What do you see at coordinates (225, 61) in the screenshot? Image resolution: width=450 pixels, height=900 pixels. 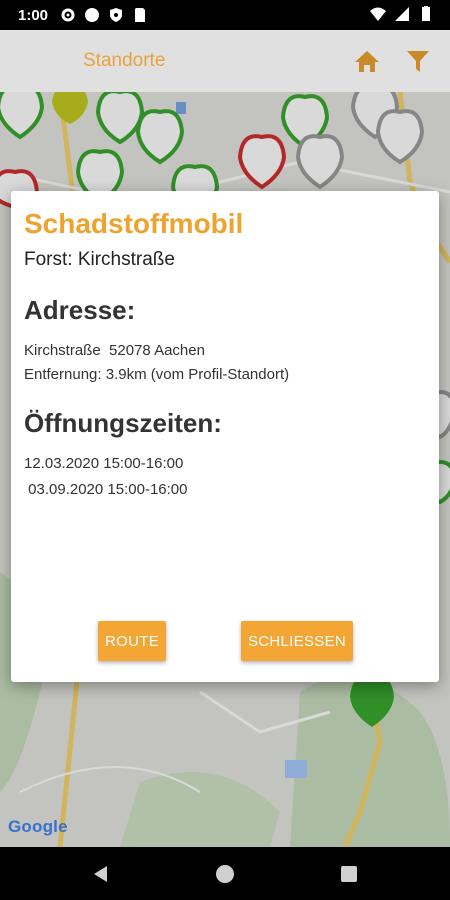 I see `app-bar: Standorte` at bounding box center [225, 61].